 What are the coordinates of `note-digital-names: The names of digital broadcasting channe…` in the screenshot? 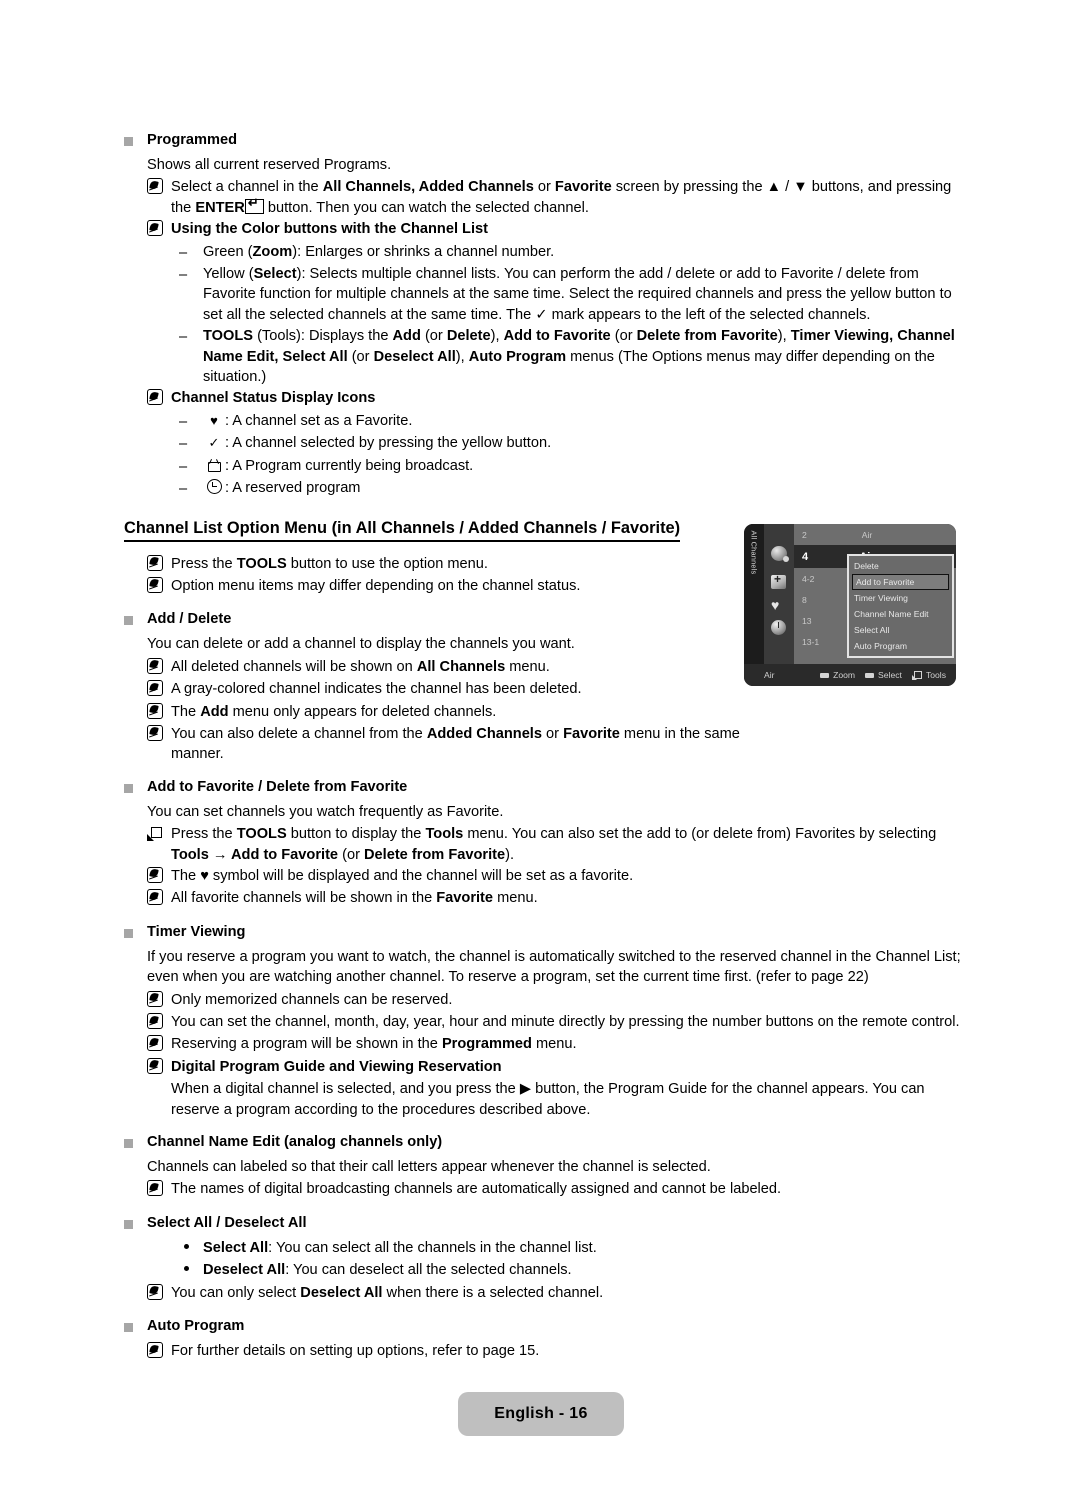 It's located at (555, 1189).